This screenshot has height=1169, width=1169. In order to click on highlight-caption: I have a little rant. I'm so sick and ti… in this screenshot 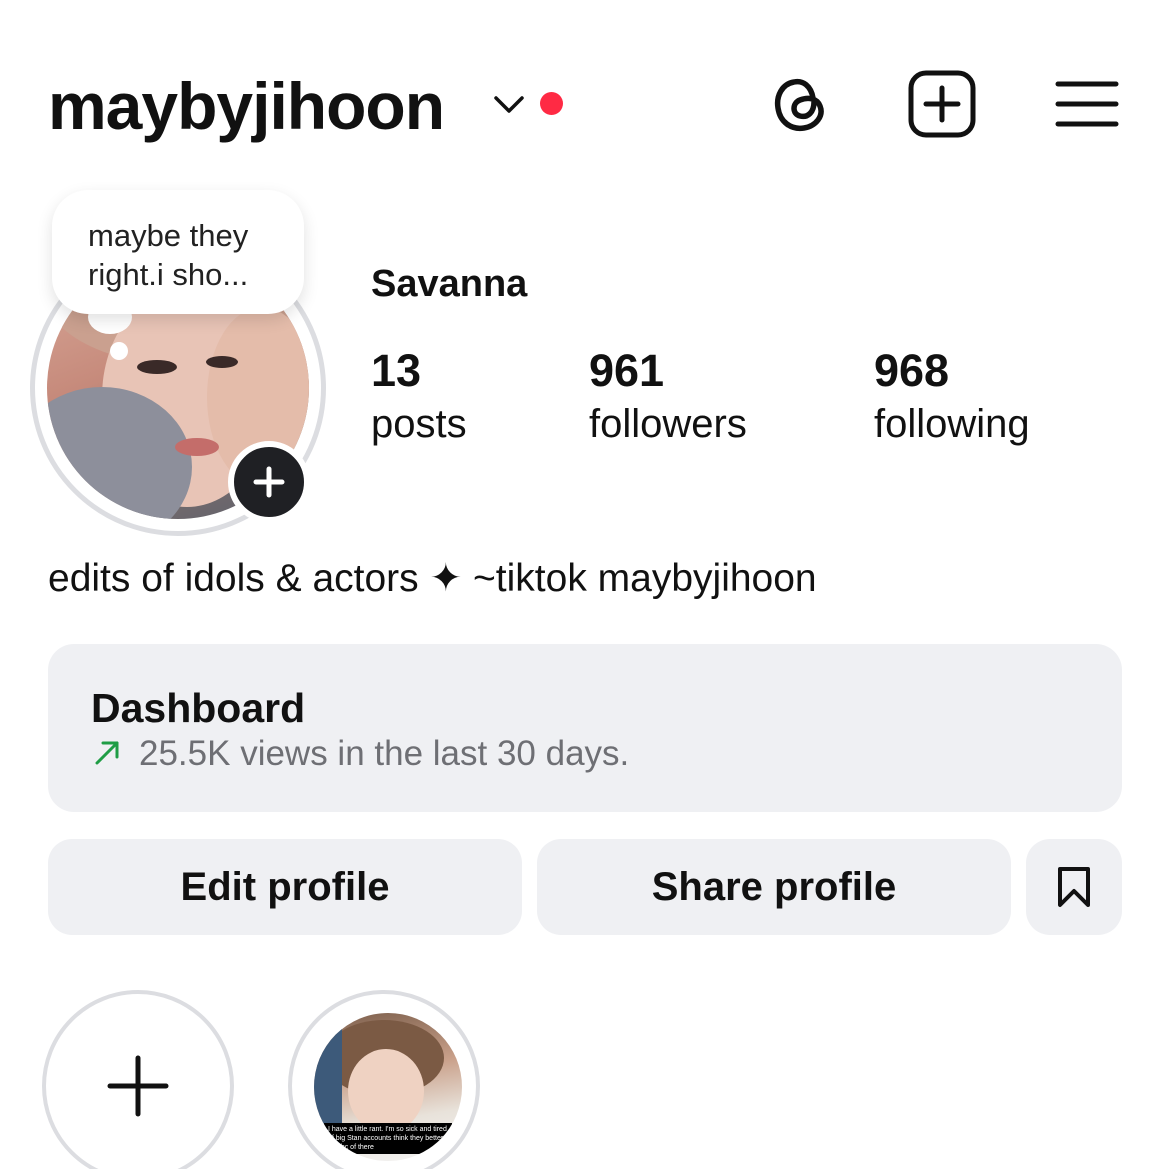, I will do `click(388, 1138)`.